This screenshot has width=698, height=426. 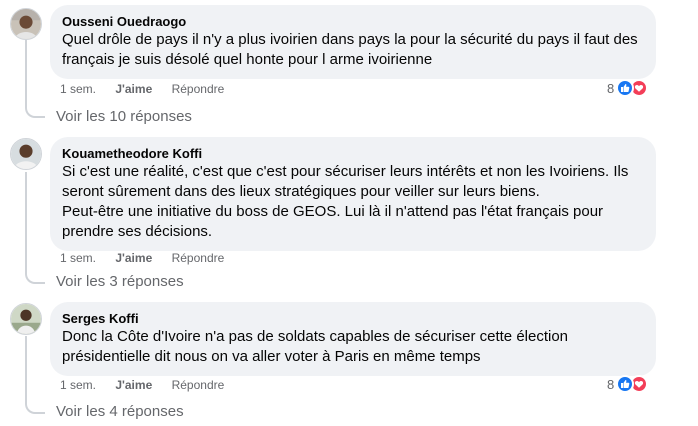 I want to click on avatar-image-kouametheodore, so click(x=26, y=154).